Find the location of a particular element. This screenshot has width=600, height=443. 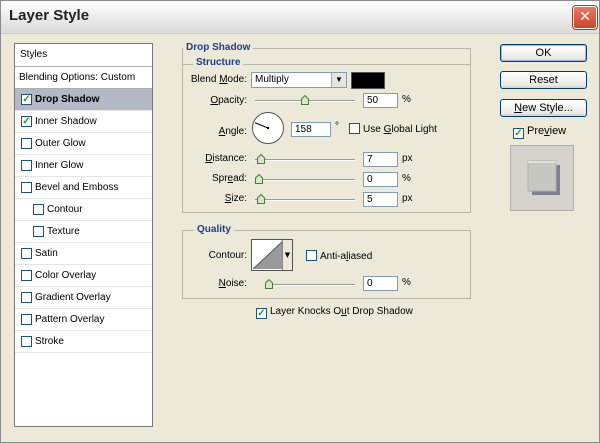

preview-swatch-icon is located at coordinates (543, 177).